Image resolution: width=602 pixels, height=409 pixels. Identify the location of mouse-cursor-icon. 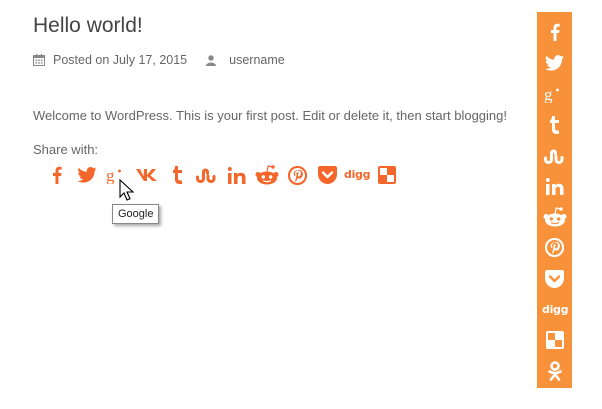
(127, 190).